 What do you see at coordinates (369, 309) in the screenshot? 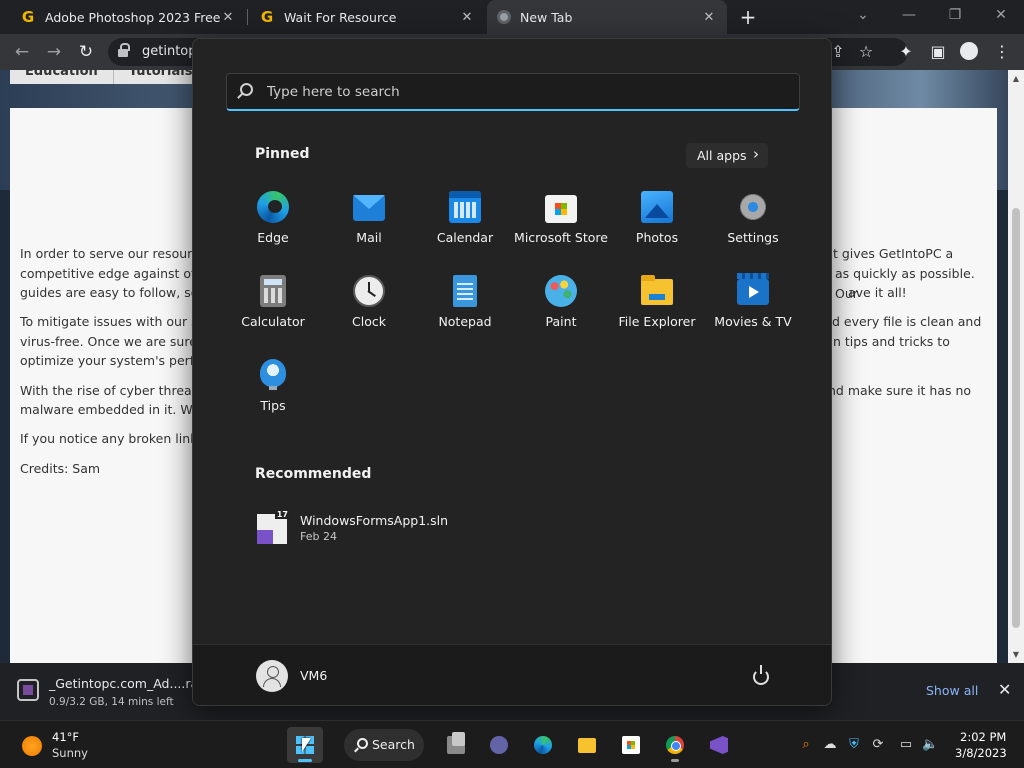
I see `pinned-app-clock: Clock` at bounding box center [369, 309].